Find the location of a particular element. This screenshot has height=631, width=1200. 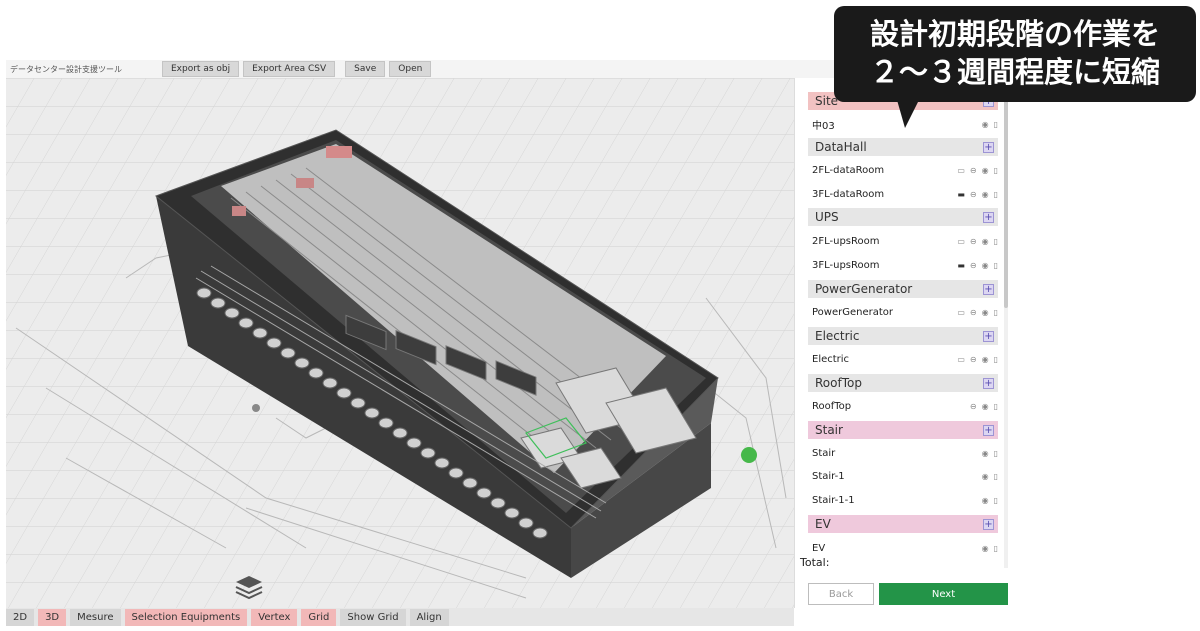

item-label: Stair-1-1 is located at coordinates (833, 500).